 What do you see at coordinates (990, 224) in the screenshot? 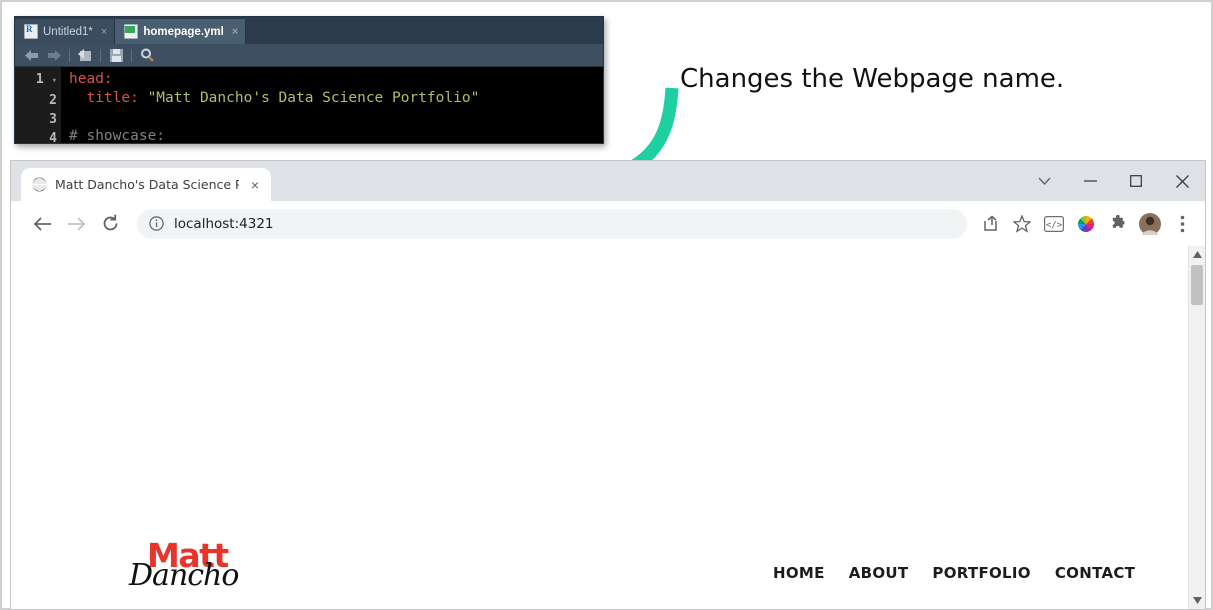
I see `share-icon` at bounding box center [990, 224].